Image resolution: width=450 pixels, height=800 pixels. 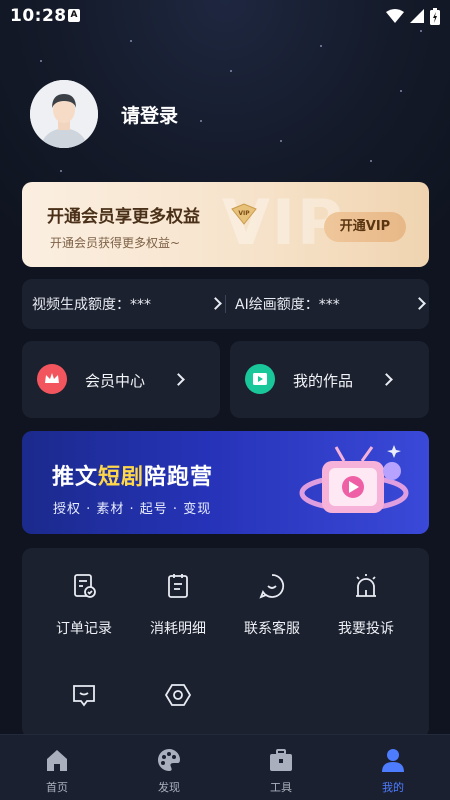 I want to click on home-icon, so click(x=57, y=760).